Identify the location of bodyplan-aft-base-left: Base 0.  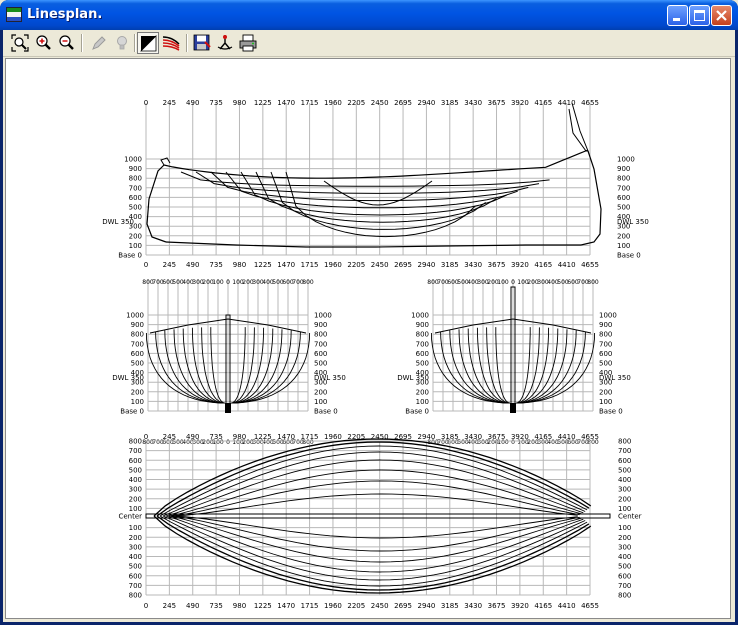
(417, 412).